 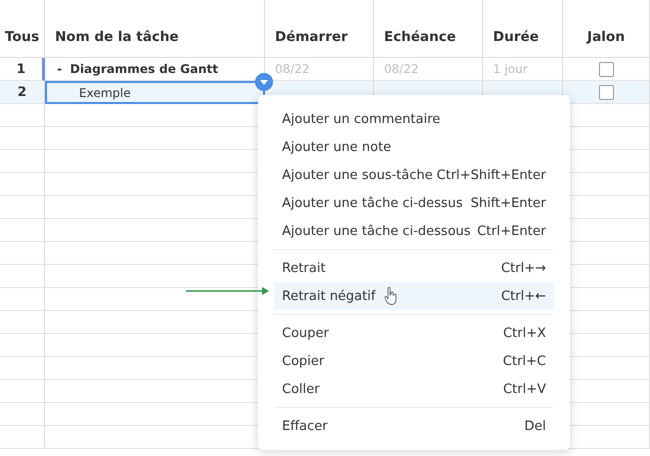 I want to click on table-cell, so click(x=22, y=437).